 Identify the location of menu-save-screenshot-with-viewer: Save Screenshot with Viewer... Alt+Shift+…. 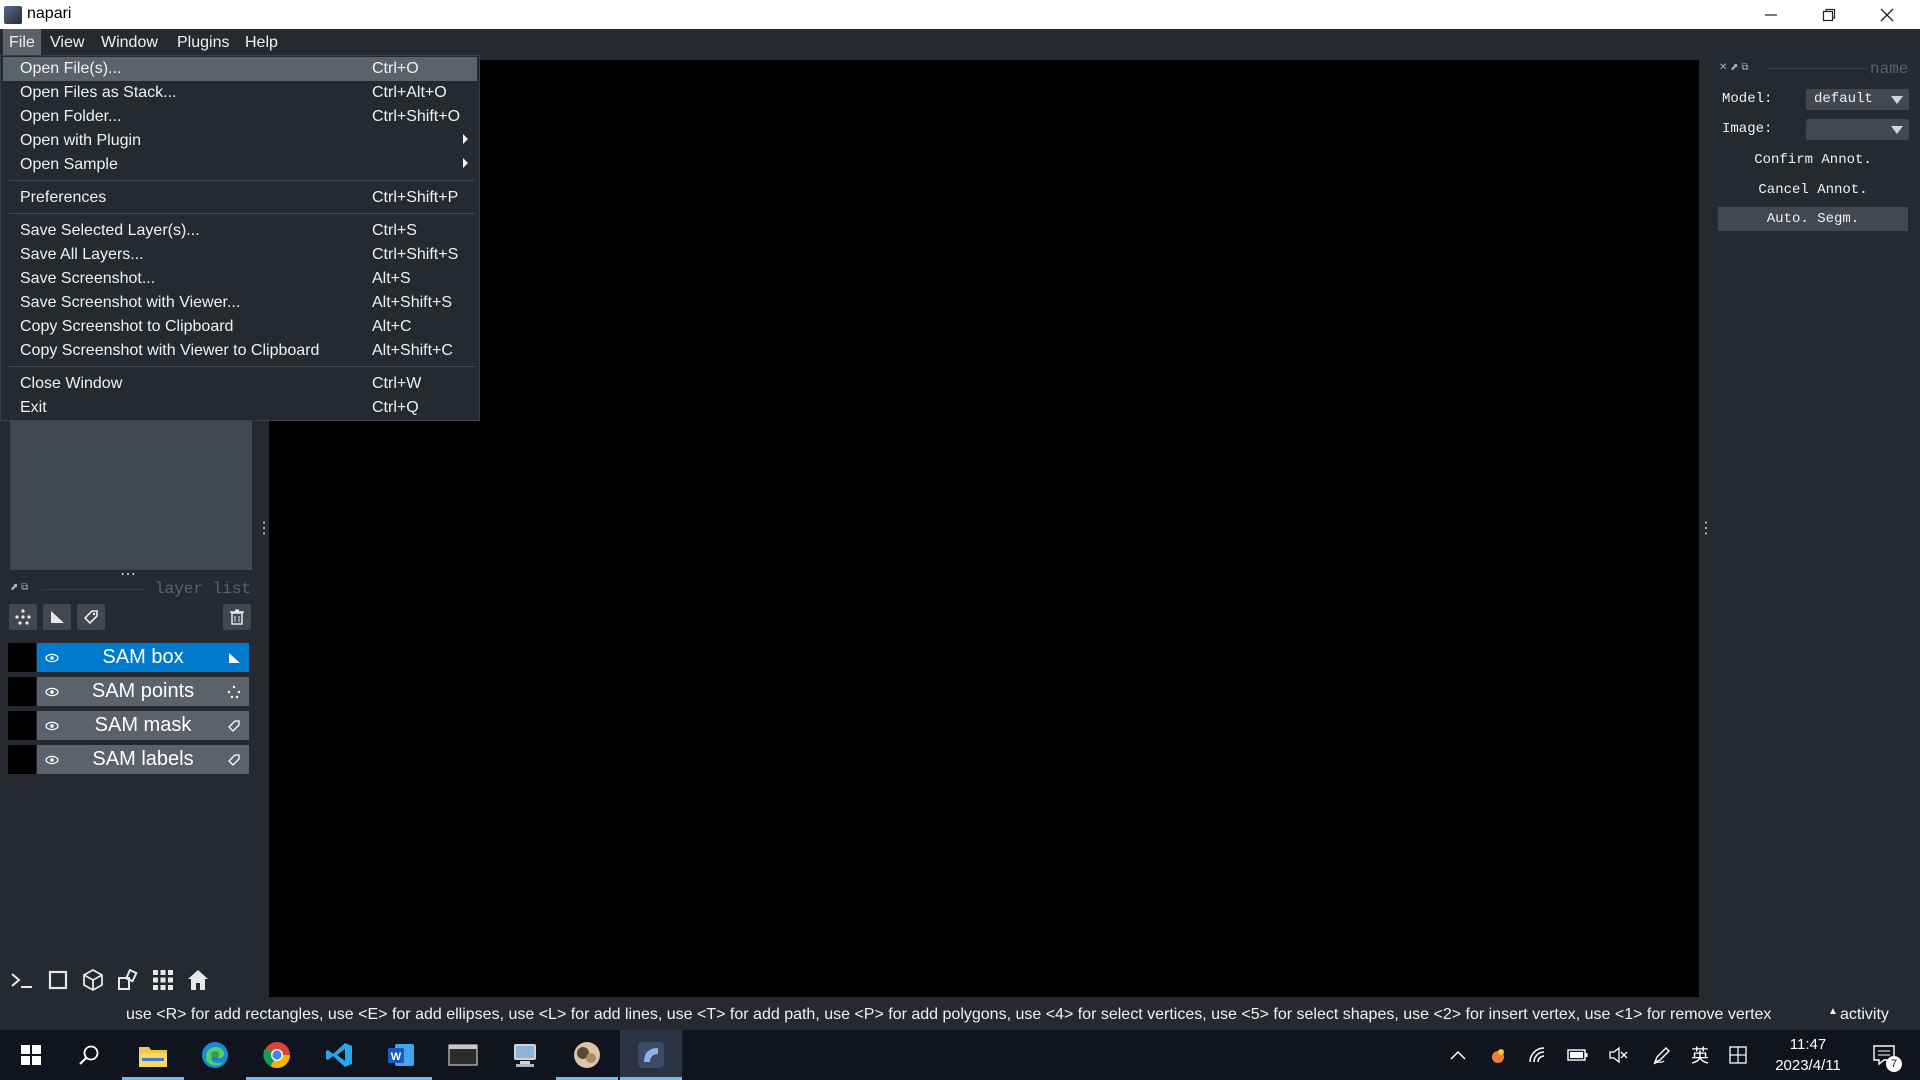
(240, 303).